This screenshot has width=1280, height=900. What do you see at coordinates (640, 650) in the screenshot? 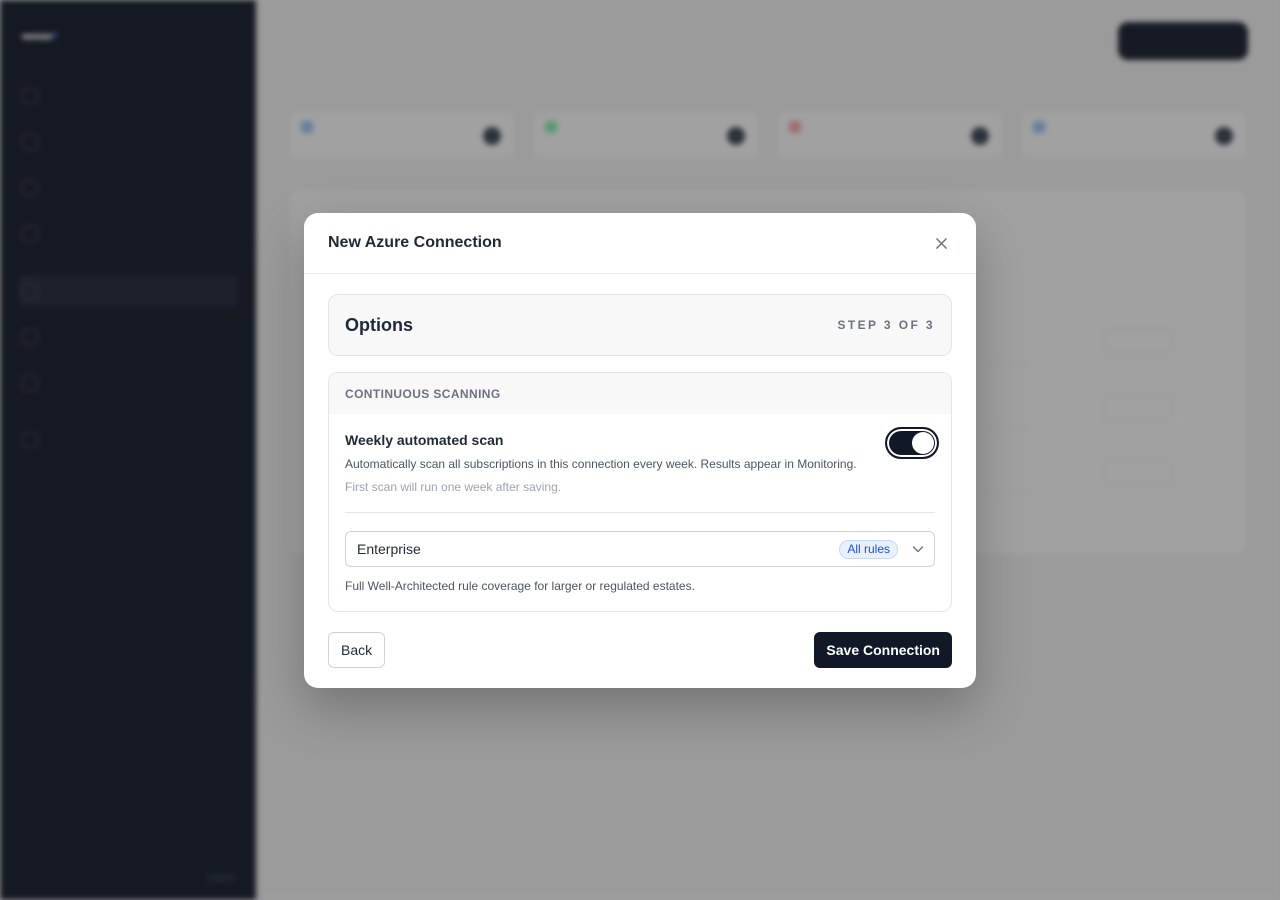
I see `dialog-footer: Back Save Connection` at bounding box center [640, 650].